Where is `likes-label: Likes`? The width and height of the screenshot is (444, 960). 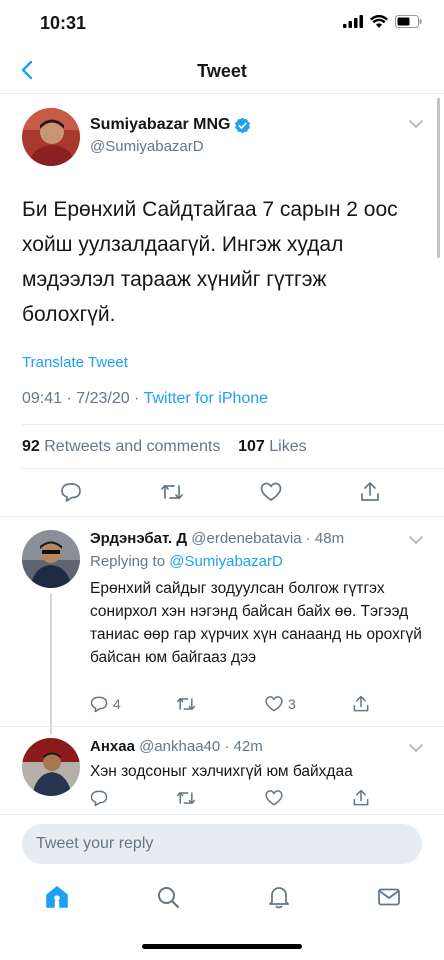 likes-label: Likes is located at coordinates (287, 446).